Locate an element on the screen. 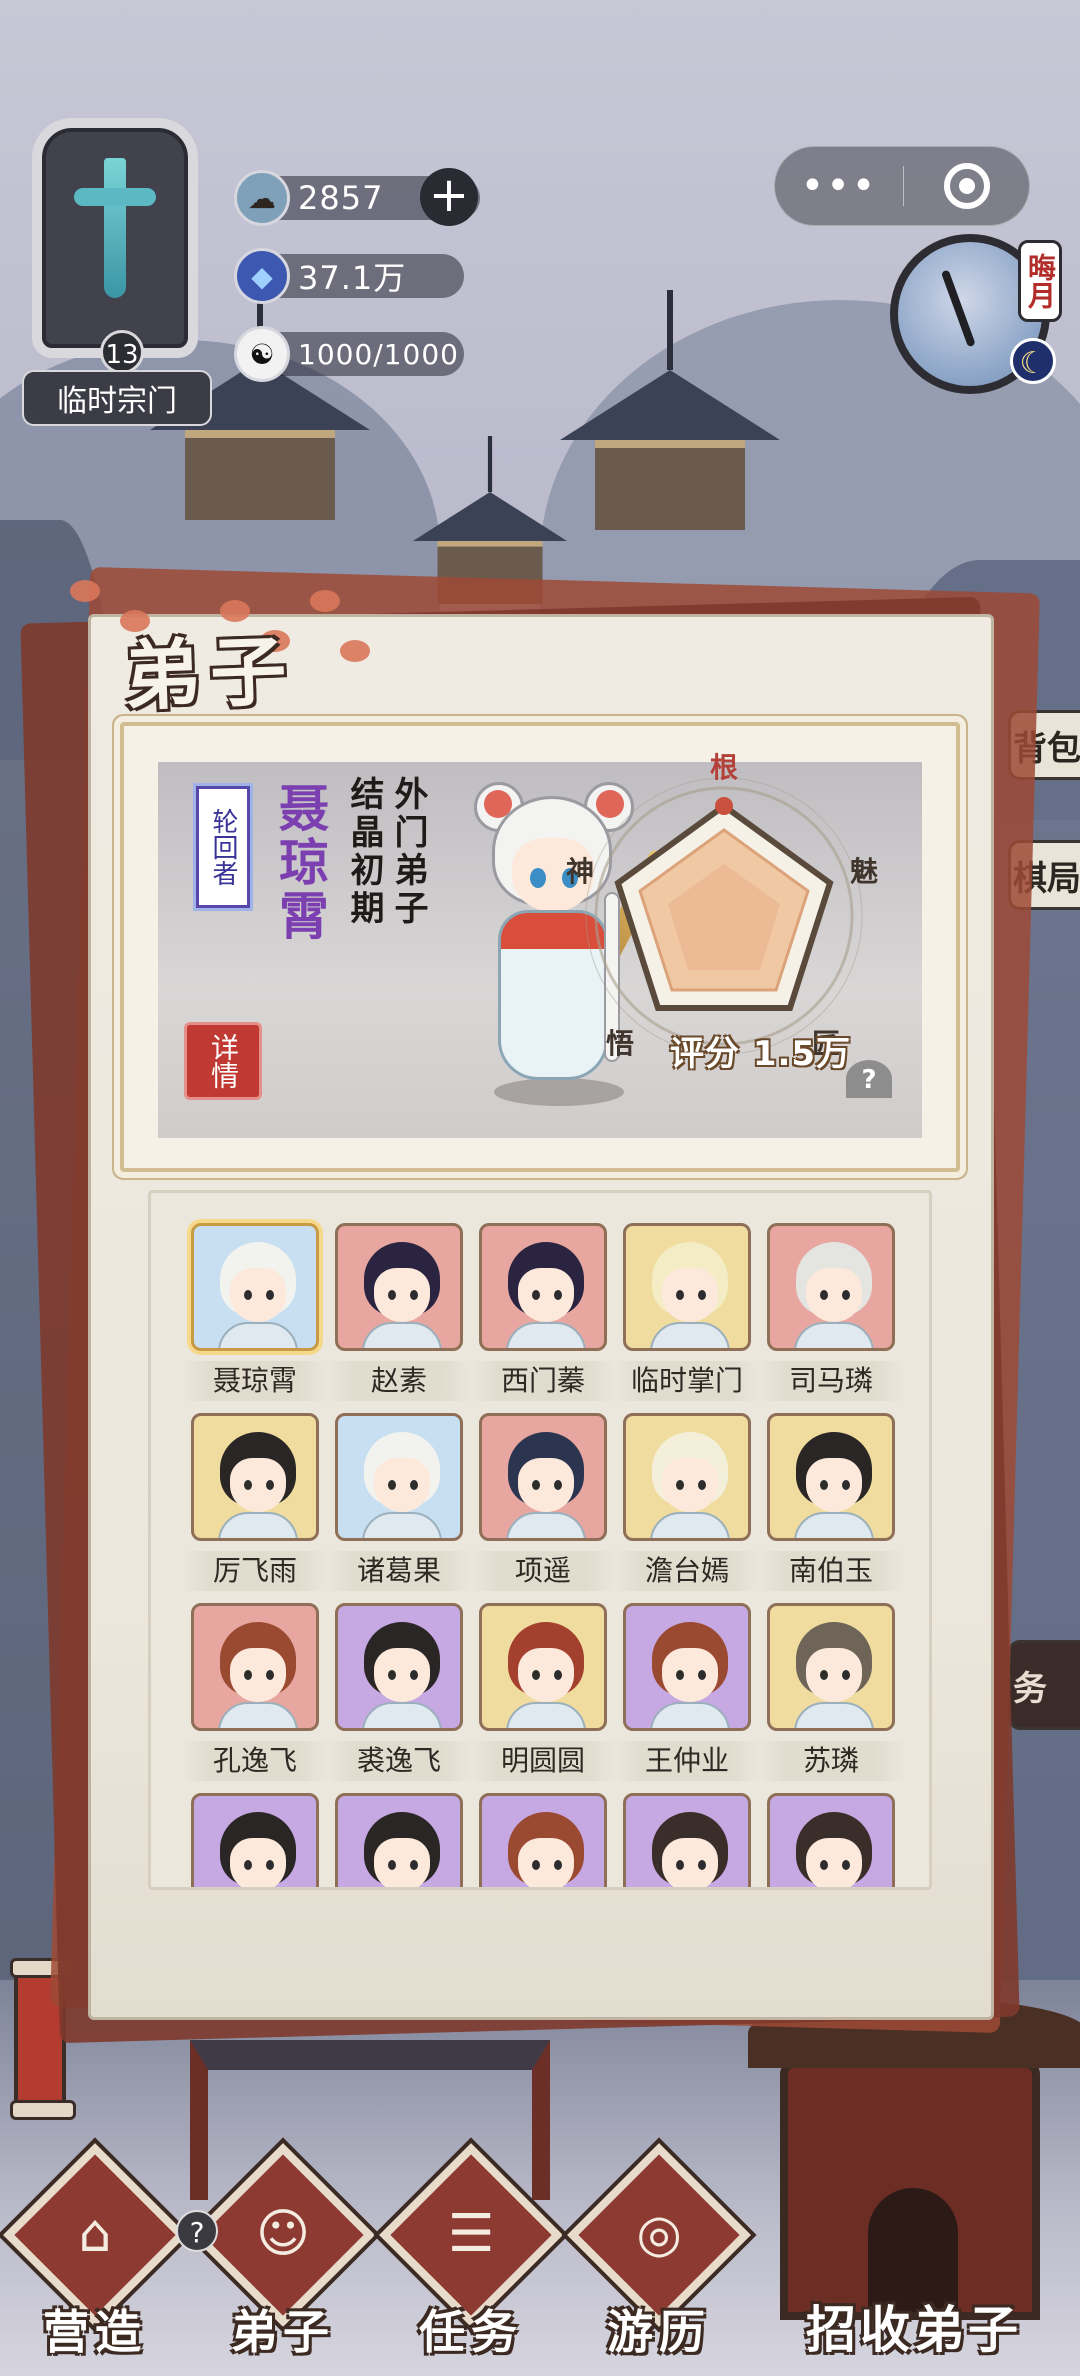 The width and height of the screenshot is (1080, 2376). resource-crystal-value: 37.1万 is located at coordinates (352, 278).